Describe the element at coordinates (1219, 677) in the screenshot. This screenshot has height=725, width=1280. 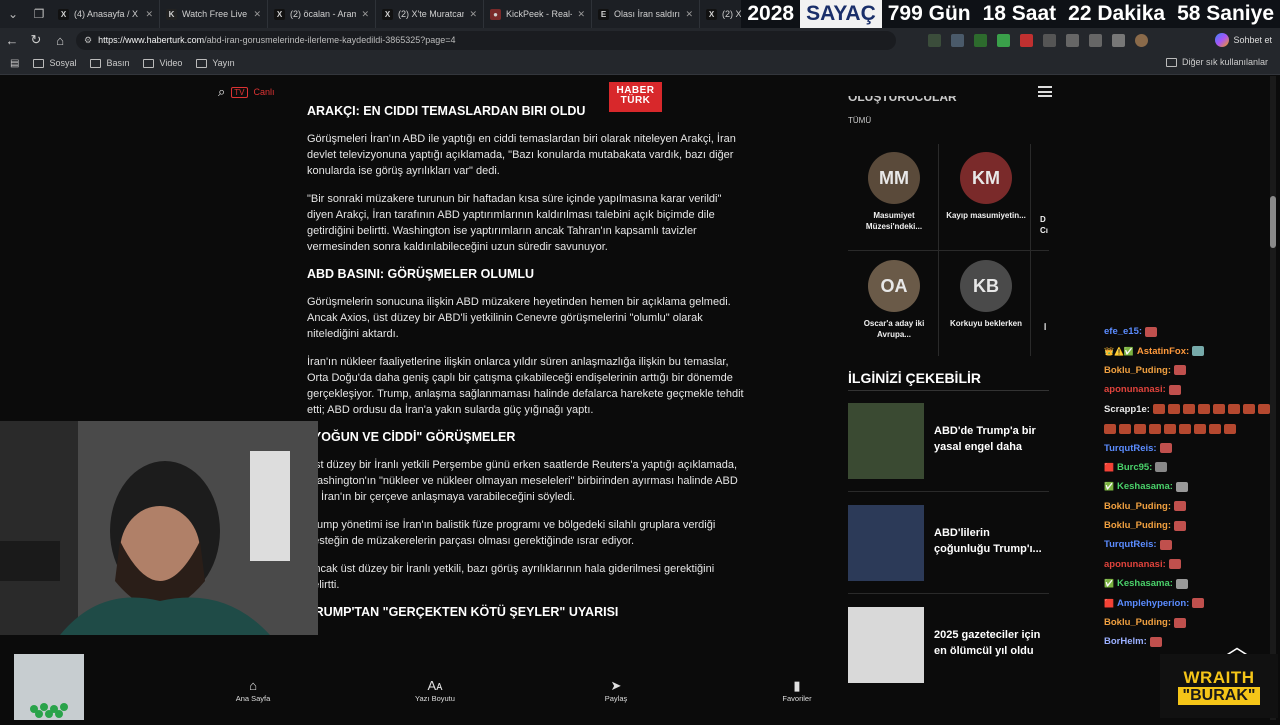
I see `brand-line-1: WRAITH` at that location.